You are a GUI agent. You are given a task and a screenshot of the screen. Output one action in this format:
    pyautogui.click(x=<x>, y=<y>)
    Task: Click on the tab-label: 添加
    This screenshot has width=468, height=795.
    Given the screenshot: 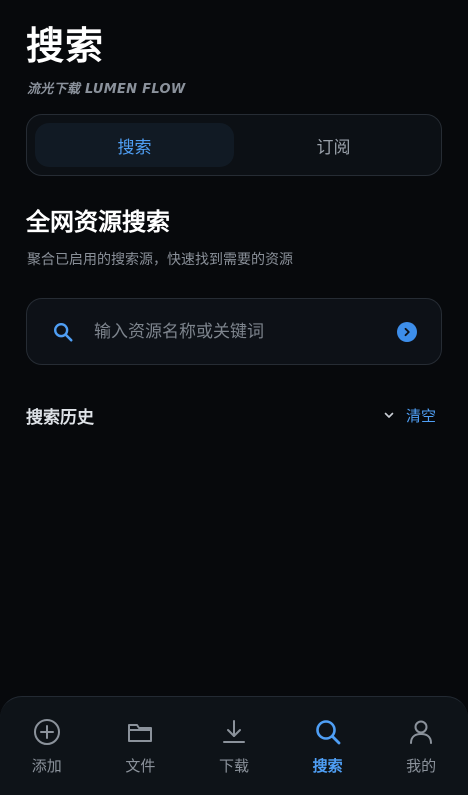 What is the action you would take?
    pyautogui.click(x=46, y=766)
    